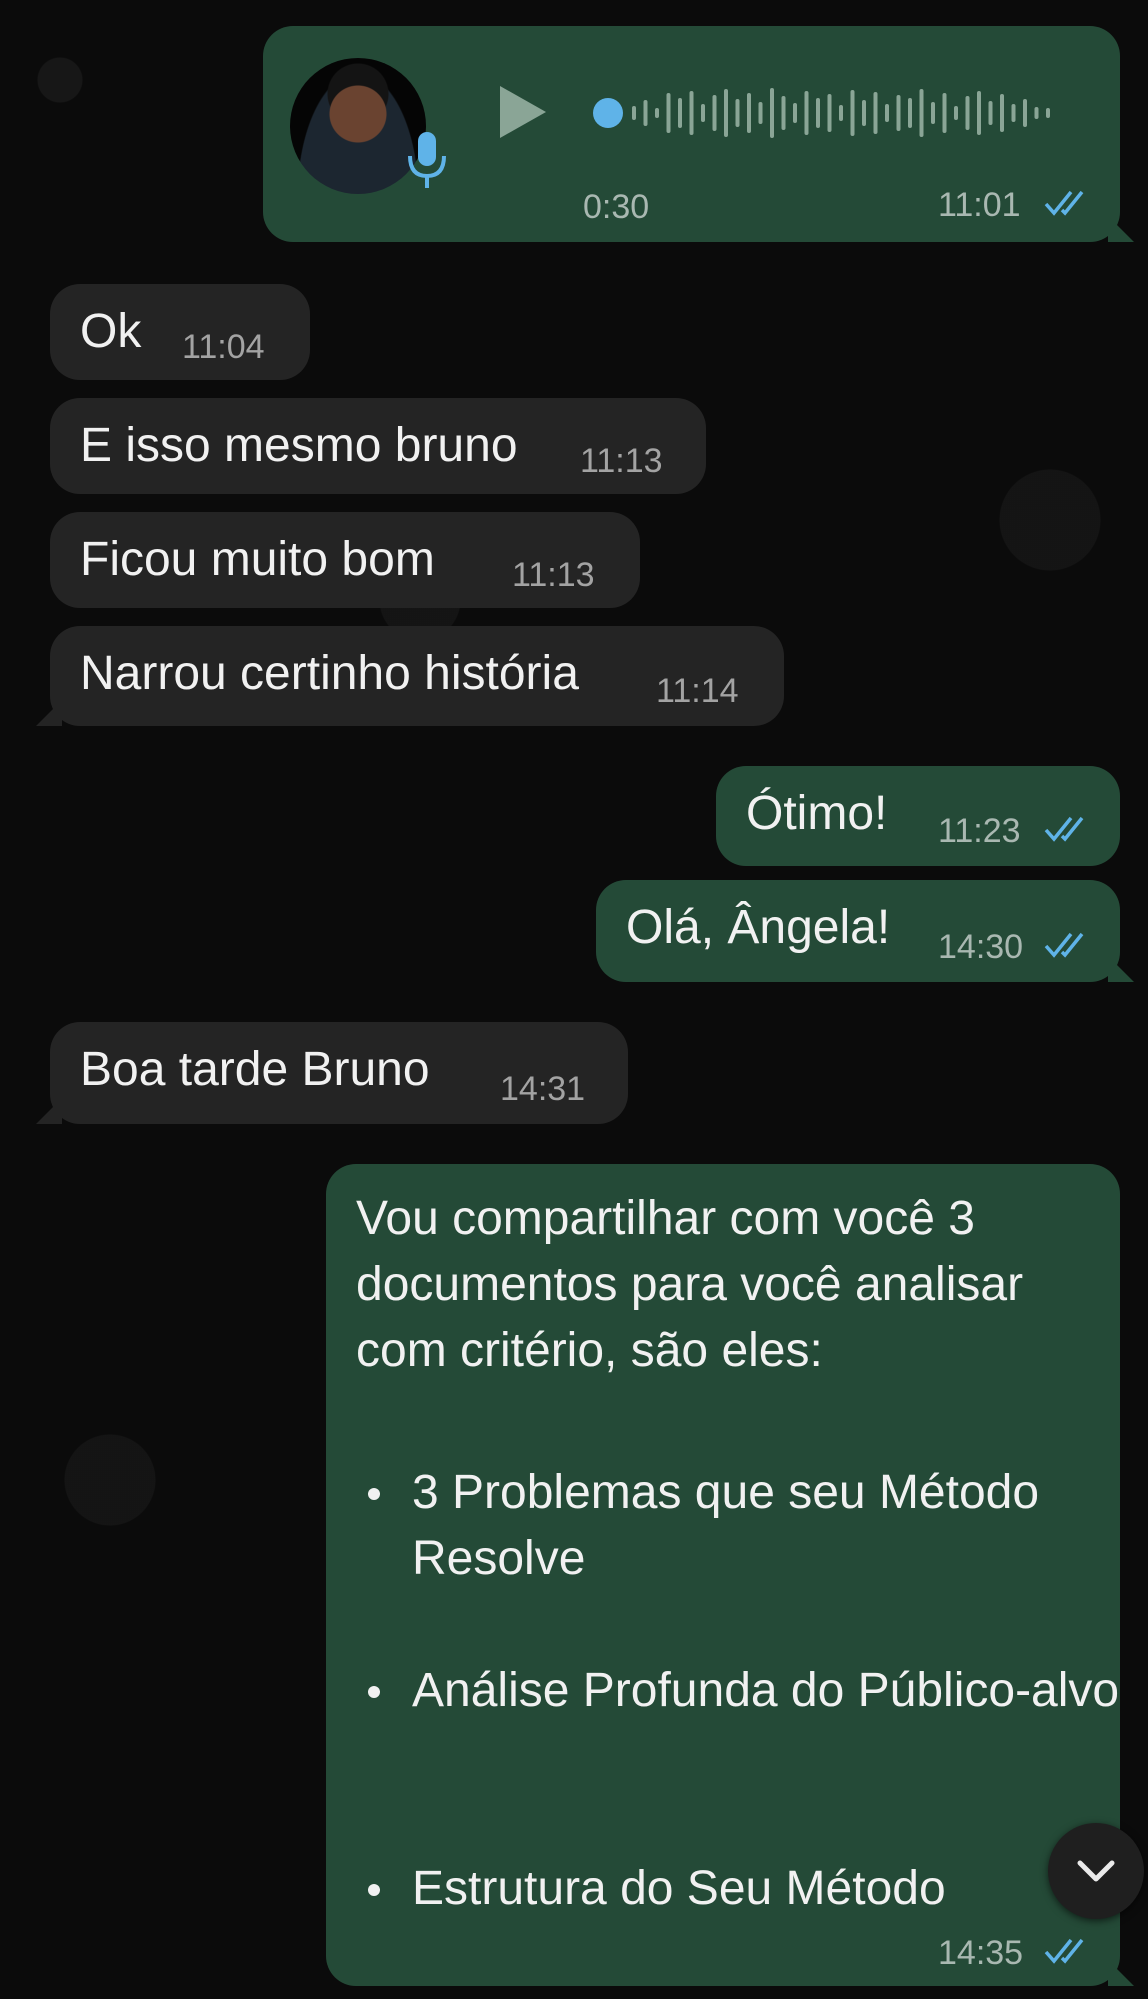  Describe the element at coordinates (257, 559) in the screenshot. I see `message-text: Ficou muito bom` at that location.